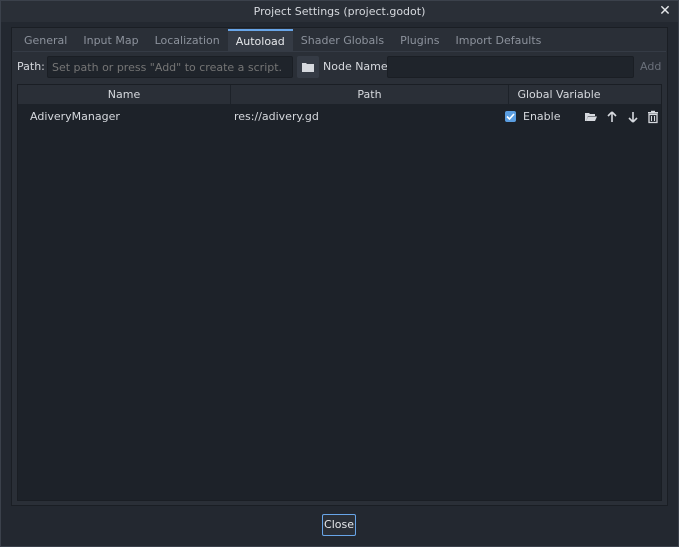  What do you see at coordinates (542, 116) in the screenshot?
I see `enable-label: Enable` at bounding box center [542, 116].